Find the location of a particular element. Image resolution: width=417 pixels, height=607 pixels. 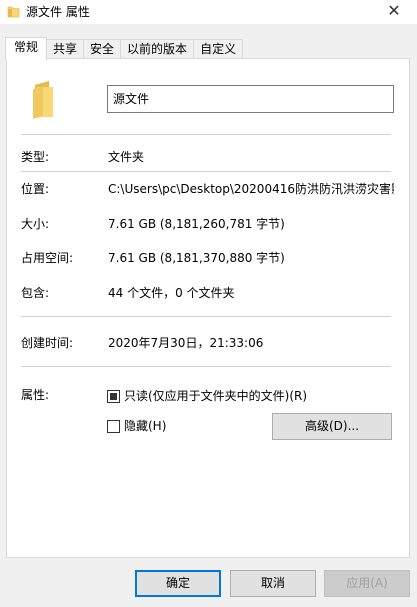

type-label: 类型: is located at coordinates (35, 157).